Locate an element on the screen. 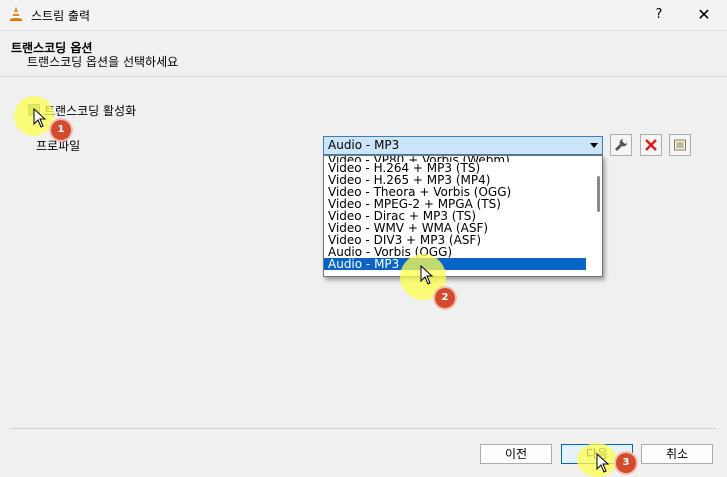 Image resolution: width=727 pixels, height=477 pixels. profile-select: Audio - MP3 is located at coordinates (463, 145).